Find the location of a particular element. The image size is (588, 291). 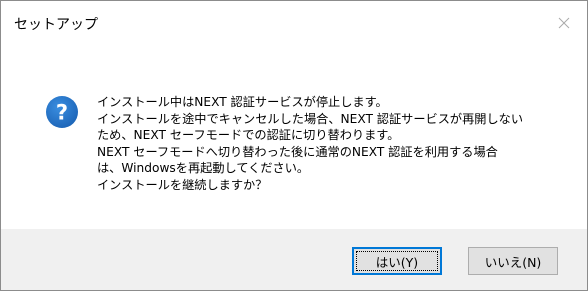

message-line: ため、NEXT セーフモードでの認証に切り替わります。 is located at coordinates (248, 135).